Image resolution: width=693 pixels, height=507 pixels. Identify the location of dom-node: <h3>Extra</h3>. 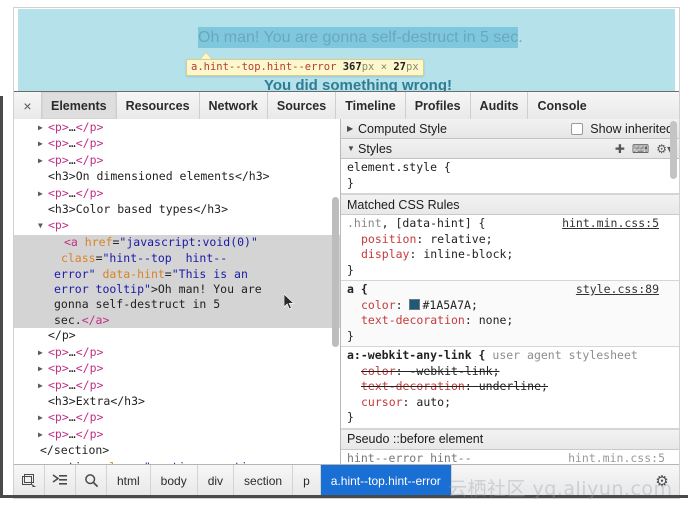
(177, 402).